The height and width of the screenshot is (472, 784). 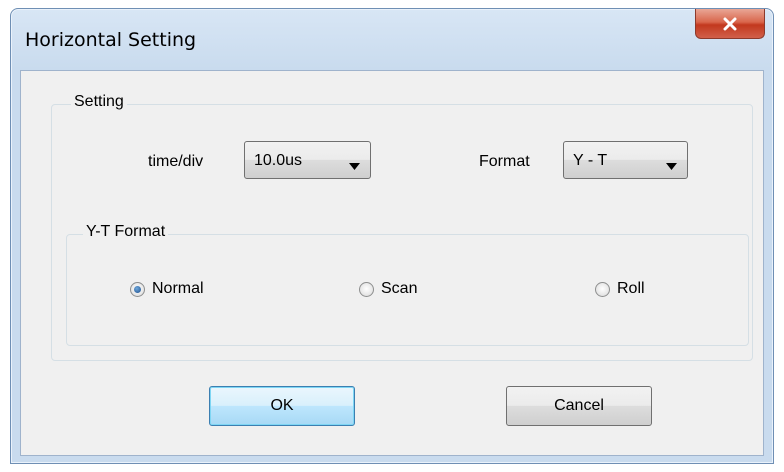 I want to click on radio-scan: Scan, so click(x=388, y=289).